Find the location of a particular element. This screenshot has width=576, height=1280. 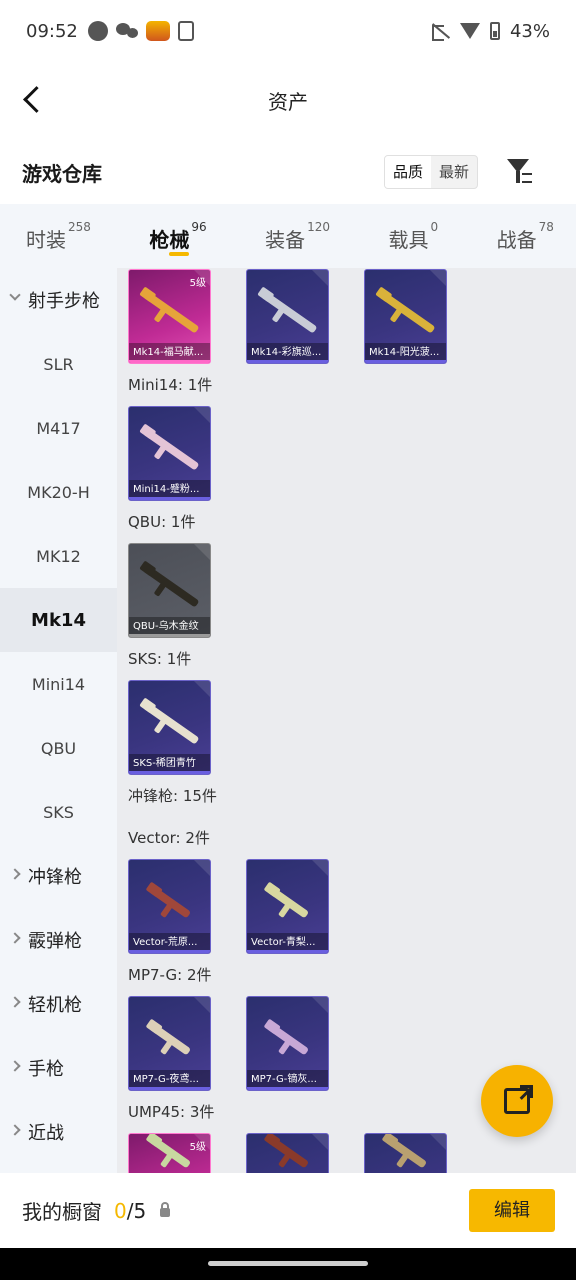

mp7-section-title: MP7-G: 2件 is located at coordinates (170, 975).